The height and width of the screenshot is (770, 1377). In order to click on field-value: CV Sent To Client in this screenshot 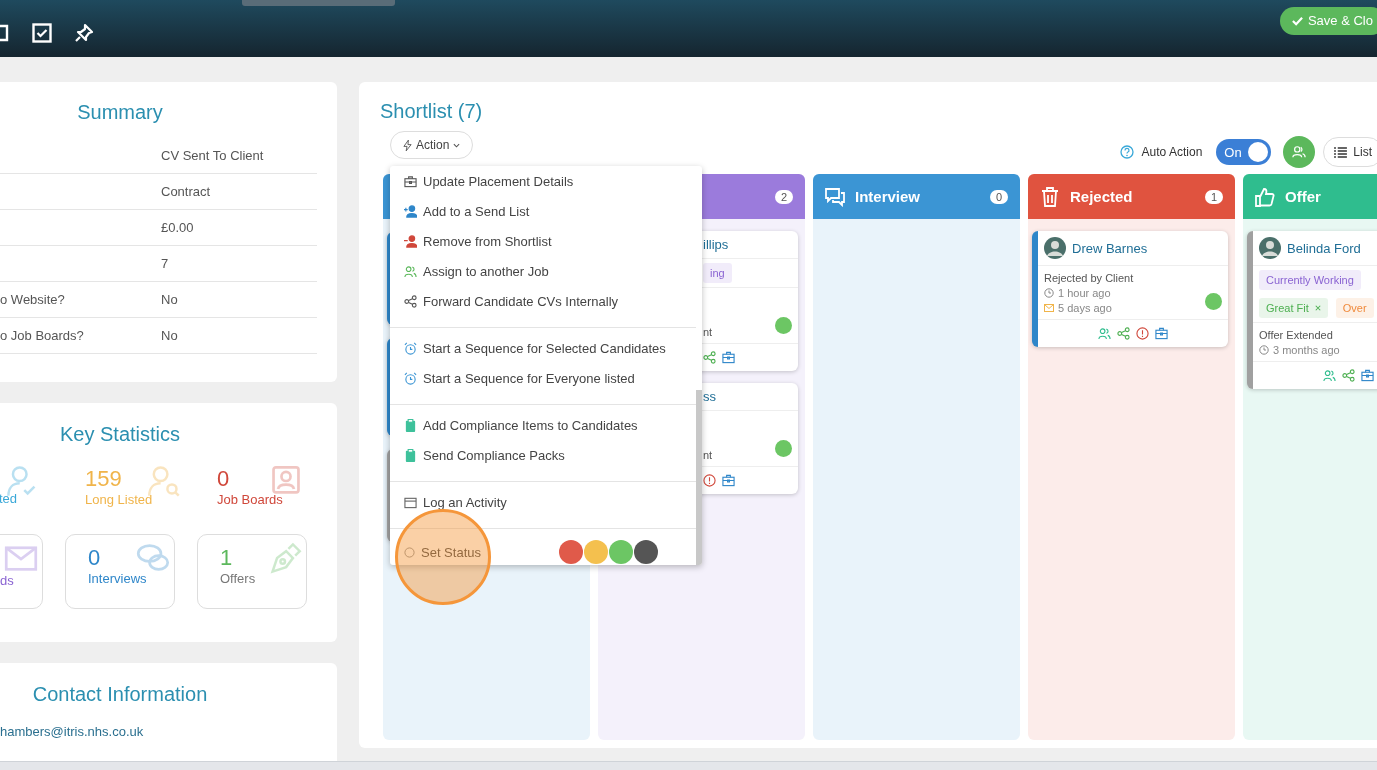, I will do `click(212, 155)`.